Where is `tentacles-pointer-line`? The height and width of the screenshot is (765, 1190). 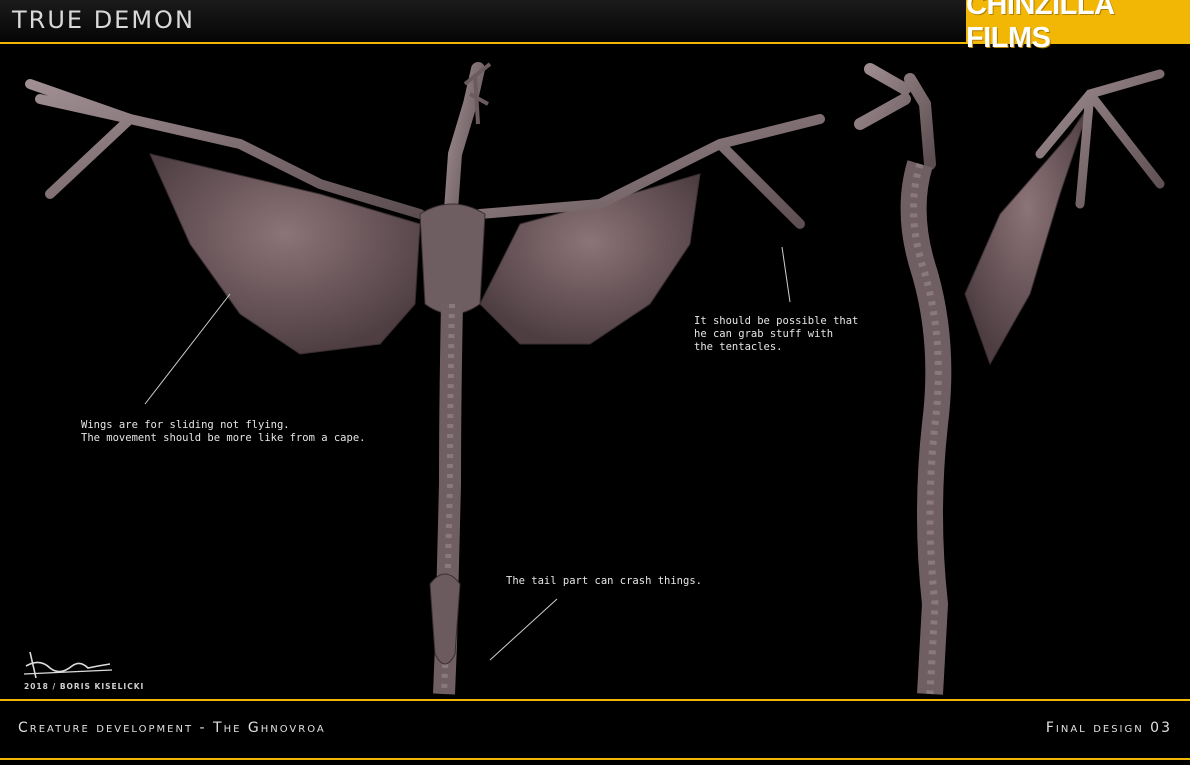 tentacles-pointer-line is located at coordinates (786, 274).